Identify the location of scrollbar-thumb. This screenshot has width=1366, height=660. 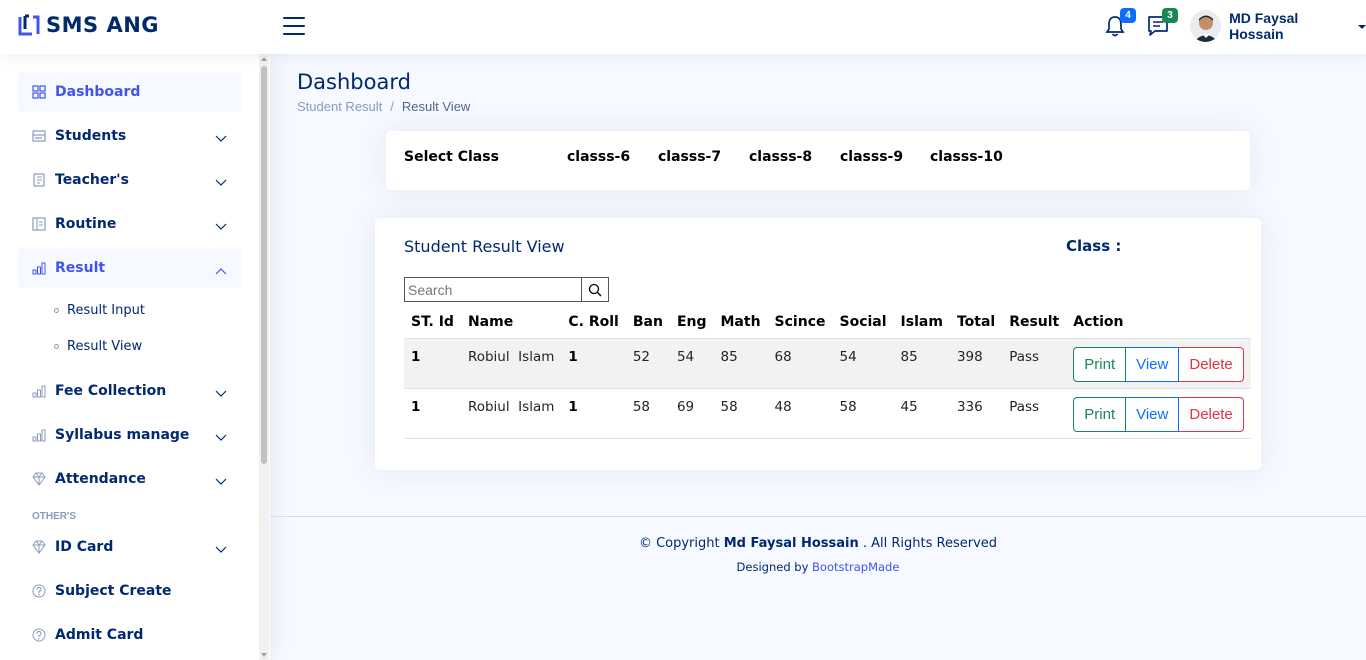
(264, 265).